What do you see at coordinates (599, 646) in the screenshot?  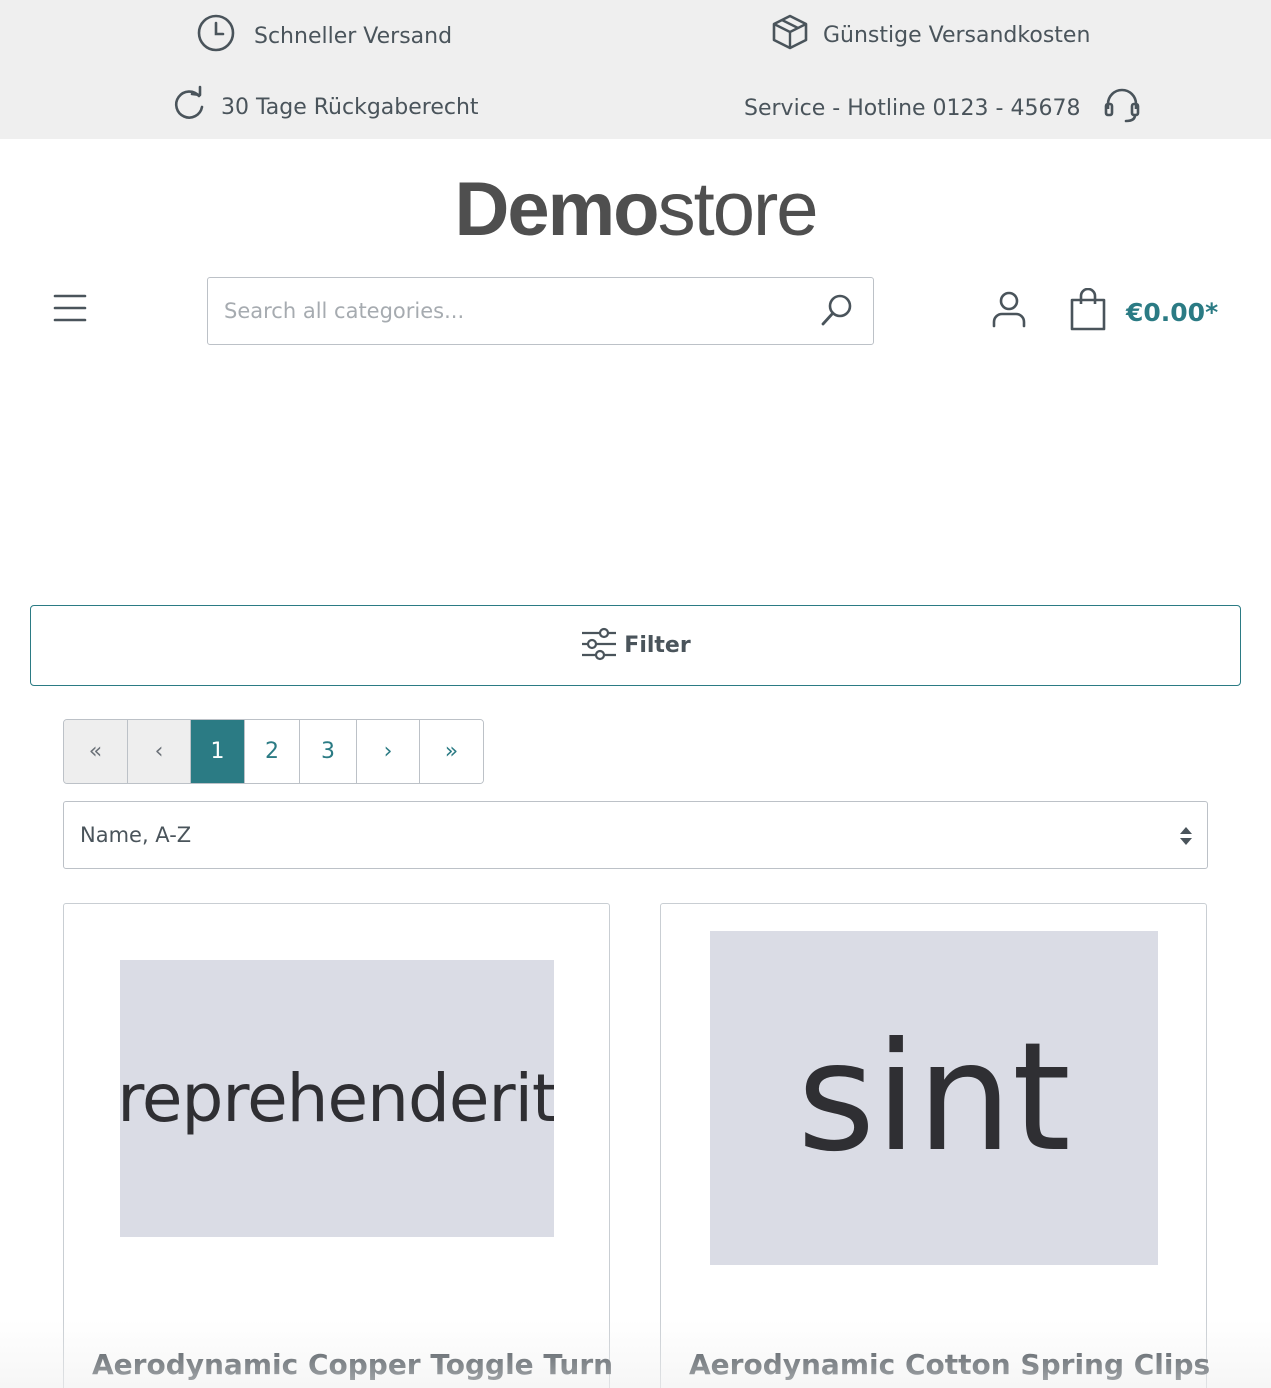 I see `sliders-icon` at bounding box center [599, 646].